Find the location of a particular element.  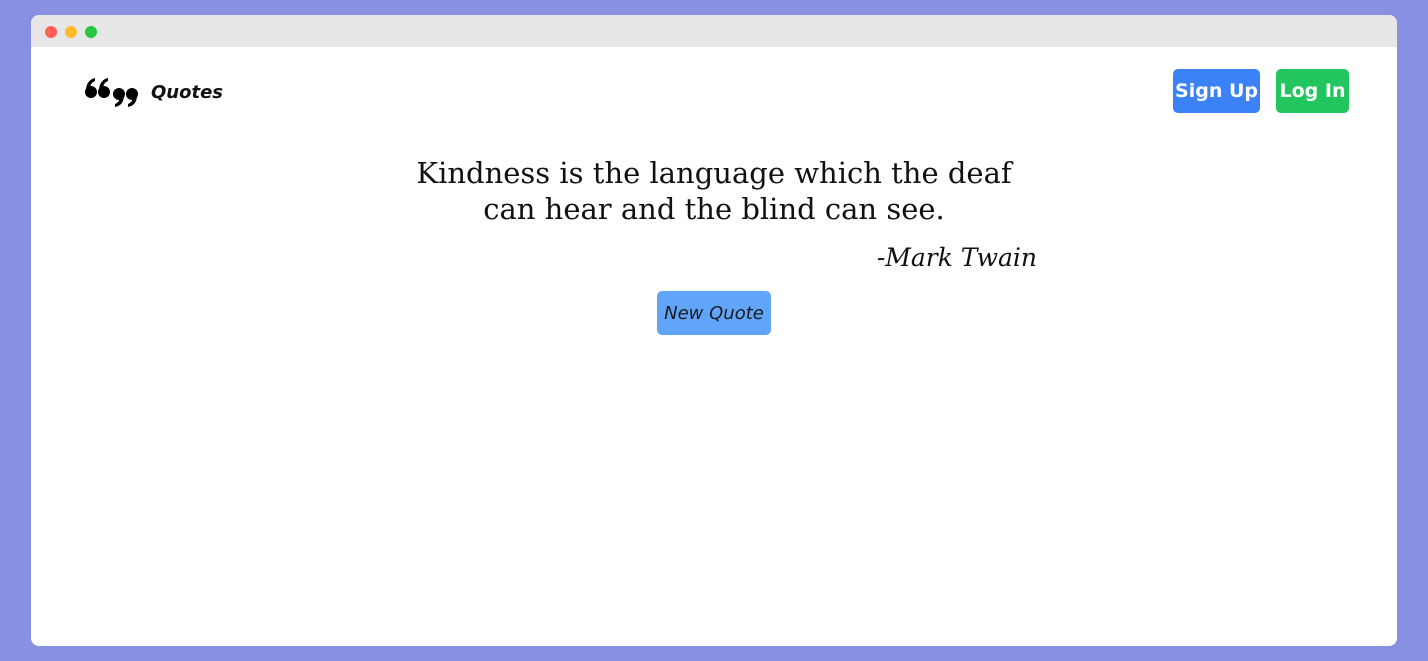

new-quote-button: New Quote is located at coordinates (714, 313).